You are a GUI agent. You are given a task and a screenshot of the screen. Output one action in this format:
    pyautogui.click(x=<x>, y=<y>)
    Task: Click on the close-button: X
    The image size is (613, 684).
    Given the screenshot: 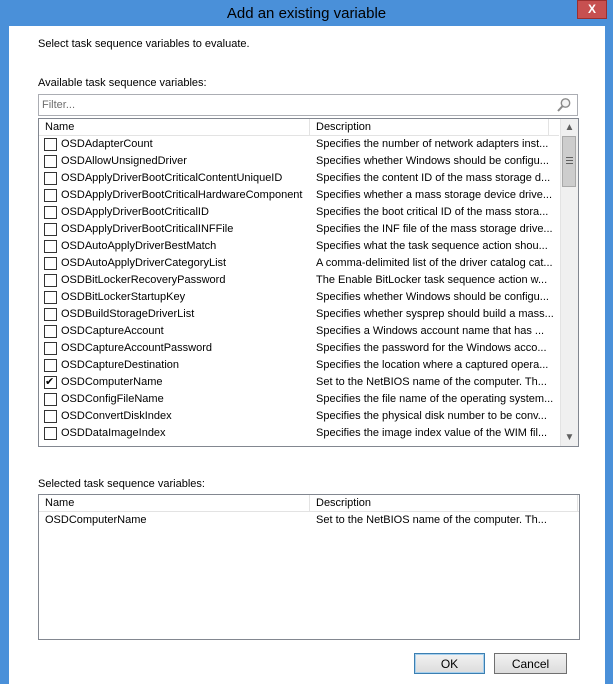 What is the action you would take?
    pyautogui.click(x=592, y=9)
    